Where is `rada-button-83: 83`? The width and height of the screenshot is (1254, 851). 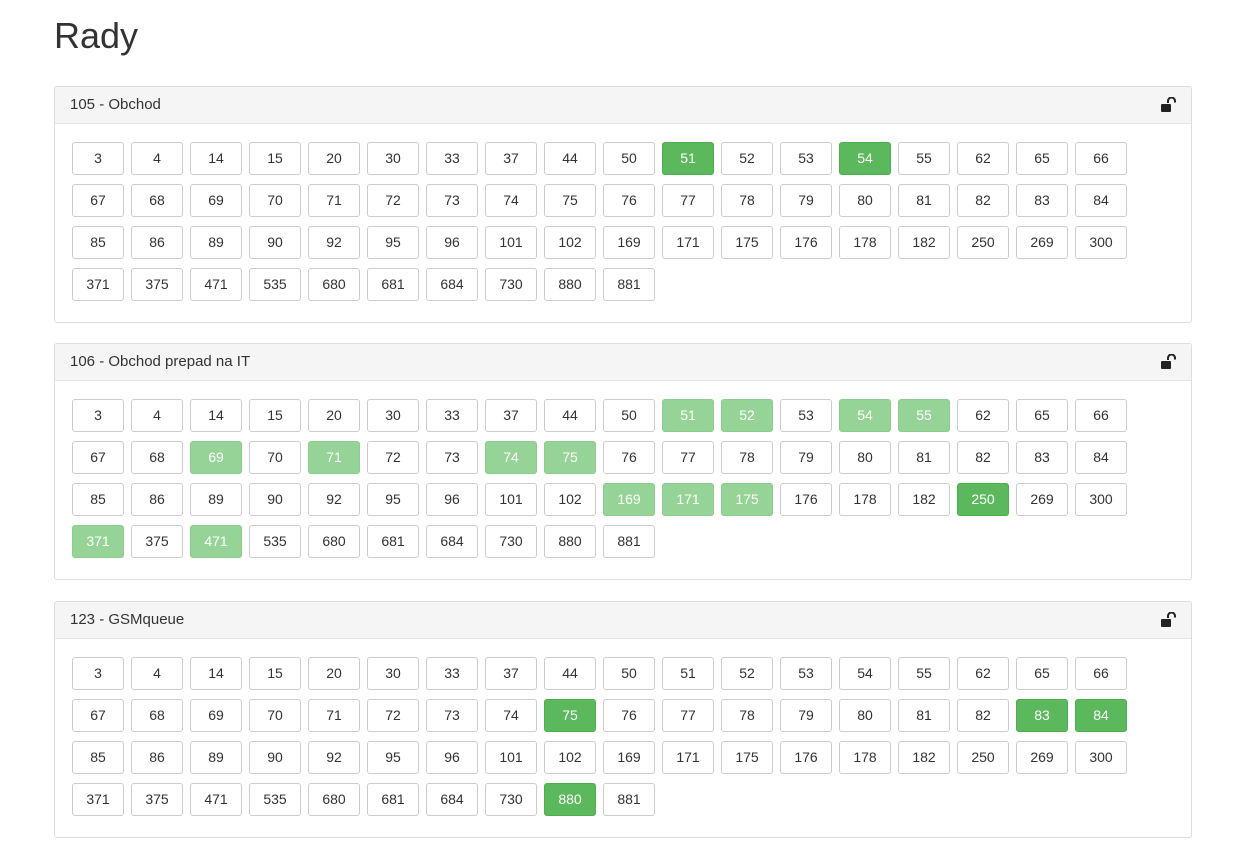
rada-button-83: 83 is located at coordinates (1042, 715).